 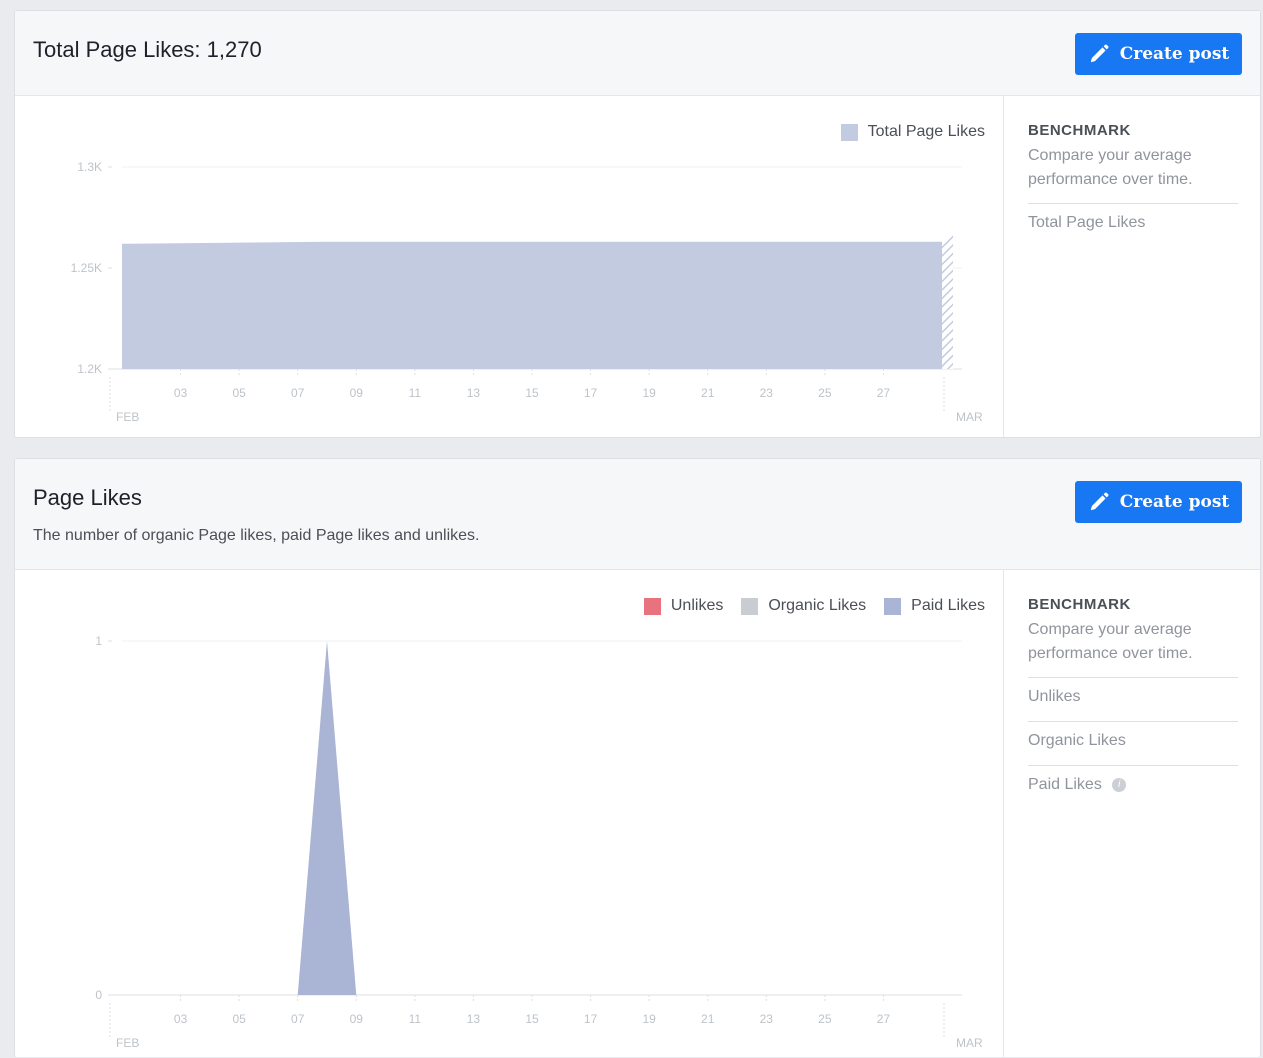 What do you see at coordinates (1133, 779) in the screenshot?
I see `benchmark-item-paid-likes: Paid Likes i` at bounding box center [1133, 779].